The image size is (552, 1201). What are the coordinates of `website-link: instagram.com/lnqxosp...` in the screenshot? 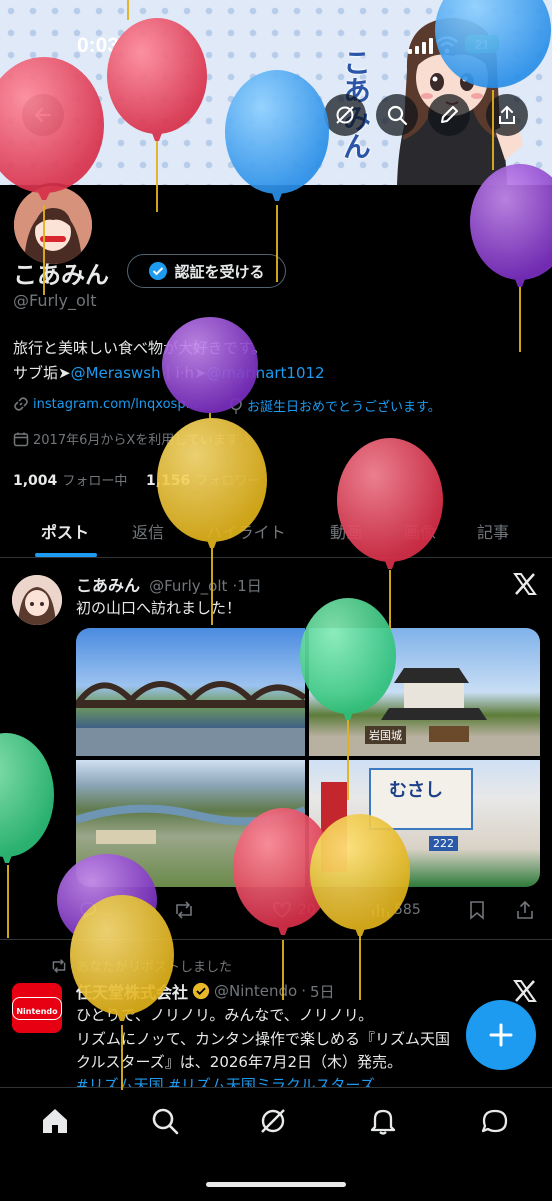 It's located at (105, 404).